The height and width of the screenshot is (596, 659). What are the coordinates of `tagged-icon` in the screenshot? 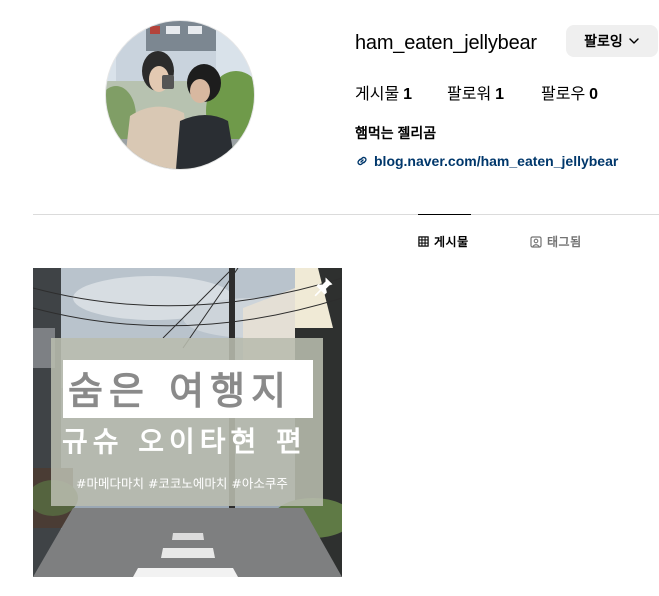 It's located at (536, 241).